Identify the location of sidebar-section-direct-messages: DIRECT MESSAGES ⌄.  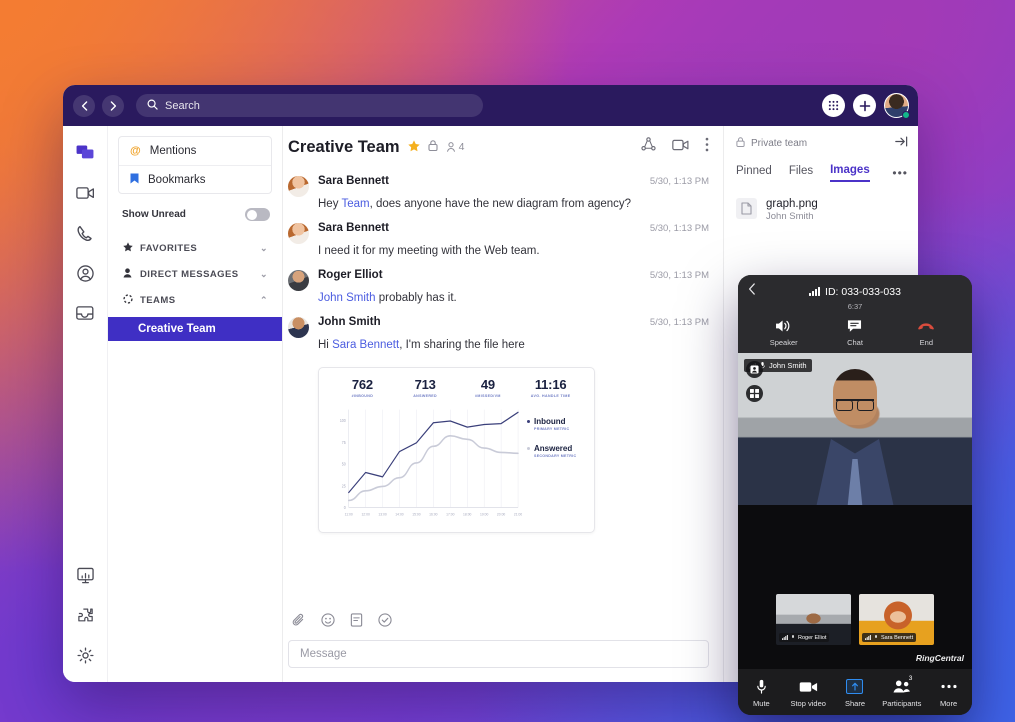
(195, 274).